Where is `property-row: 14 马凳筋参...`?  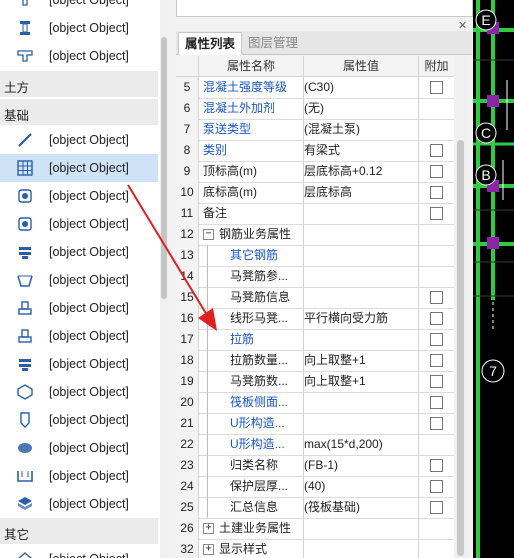 property-row: 14 马凳筋参... is located at coordinates (315, 277).